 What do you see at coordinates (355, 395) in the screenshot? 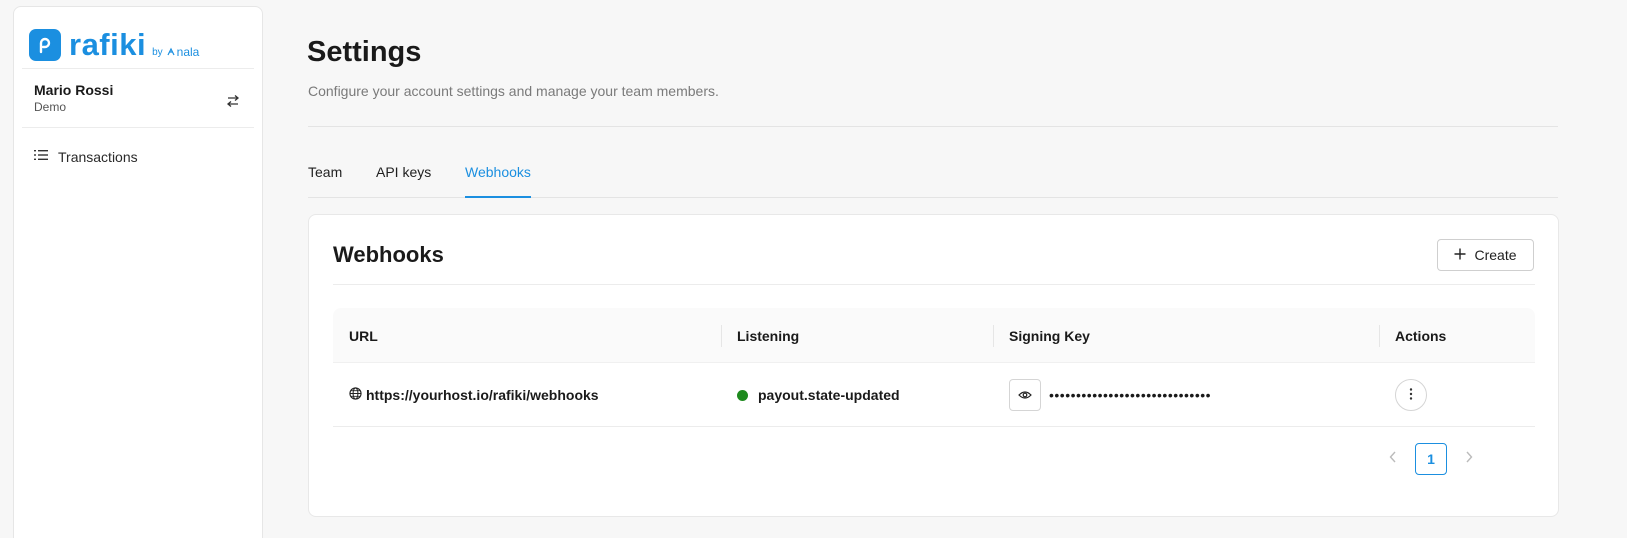
I see `globe-icon` at bounding box center [355, 395].